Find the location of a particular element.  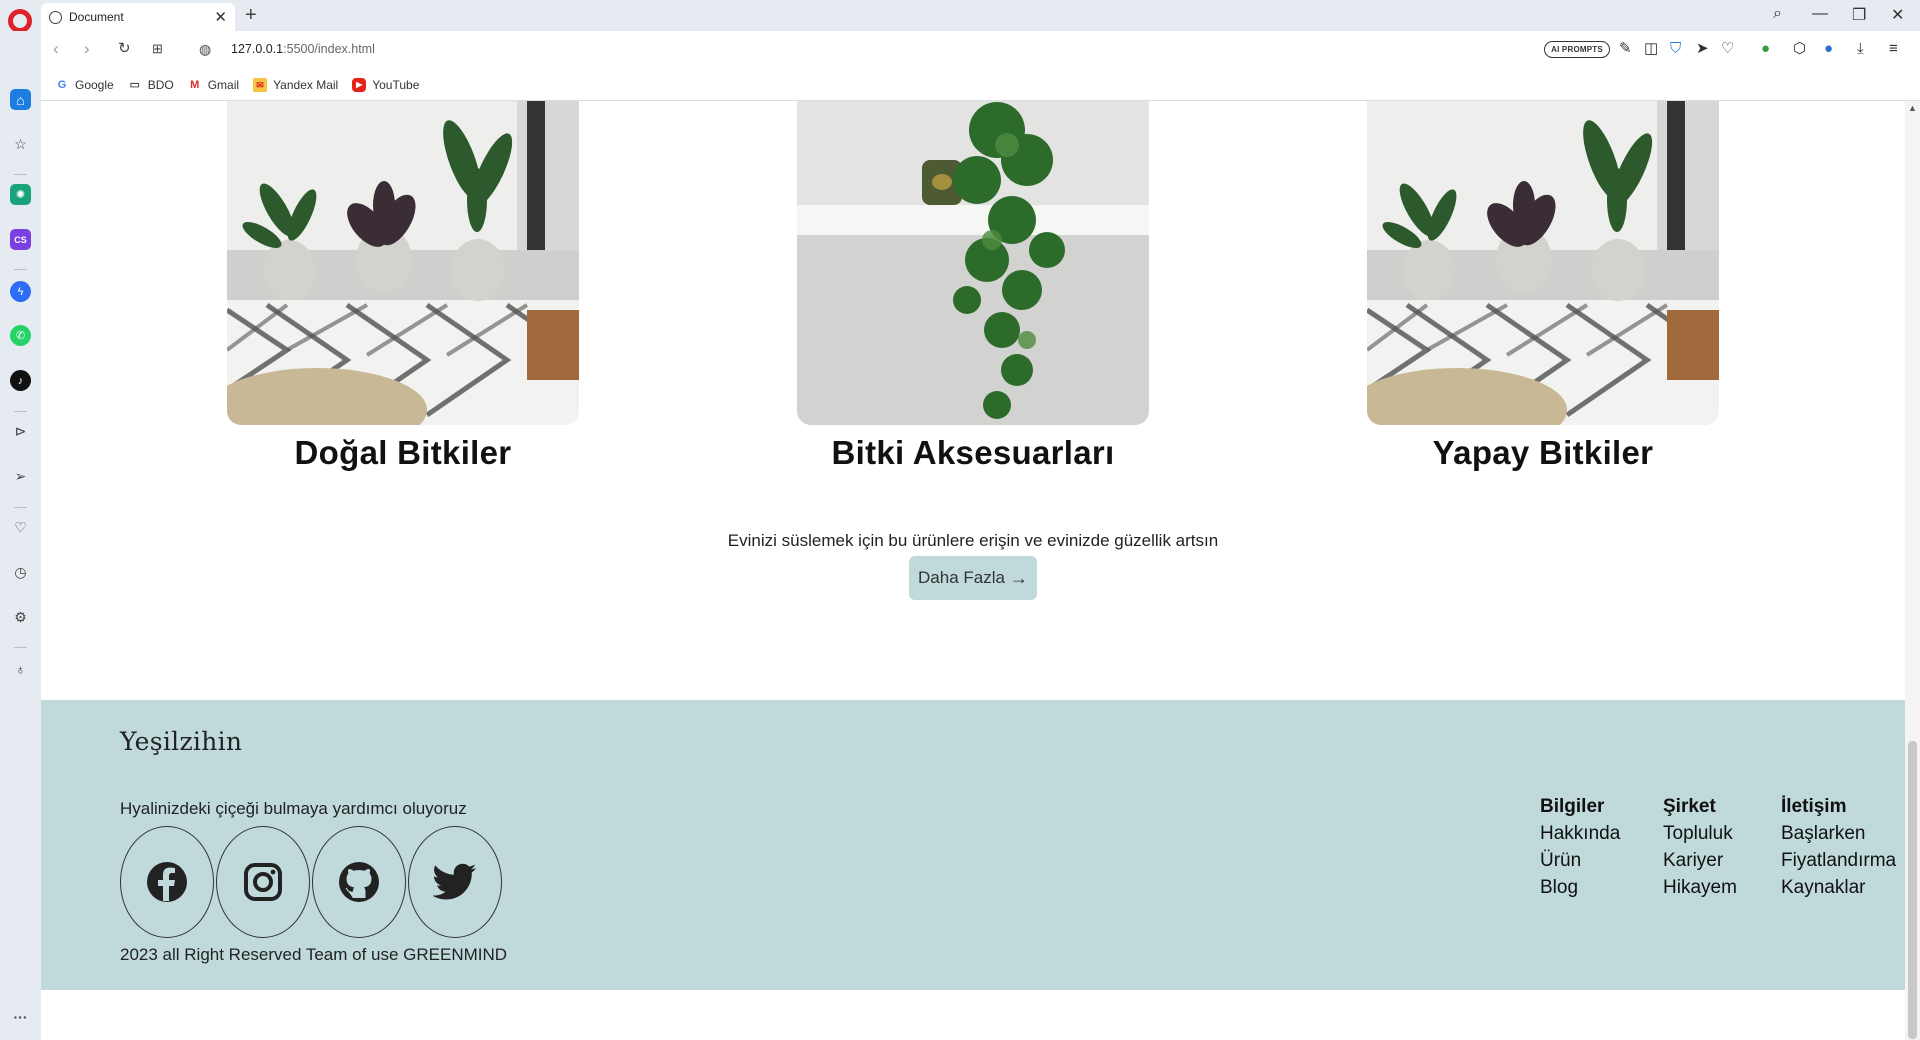

back-icon: ‹ is located at coordinates (56, 49).